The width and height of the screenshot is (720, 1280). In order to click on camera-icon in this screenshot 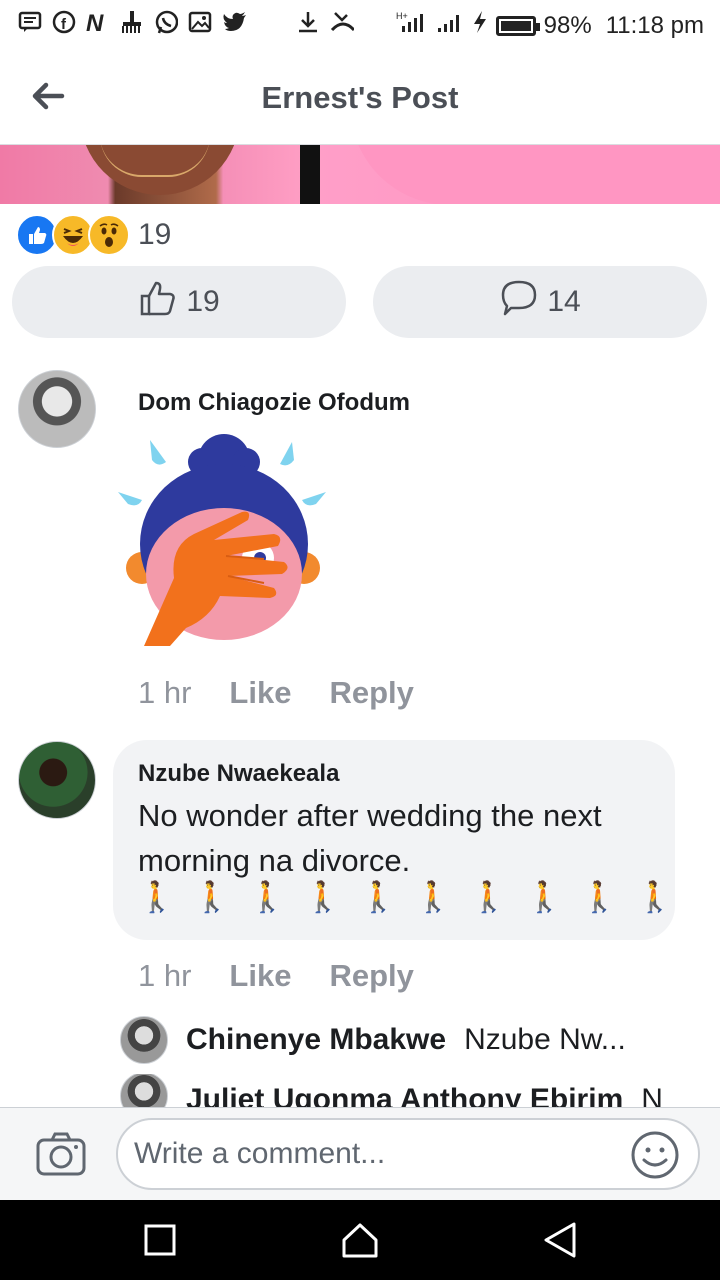, I will do `click(61, 1154)`.